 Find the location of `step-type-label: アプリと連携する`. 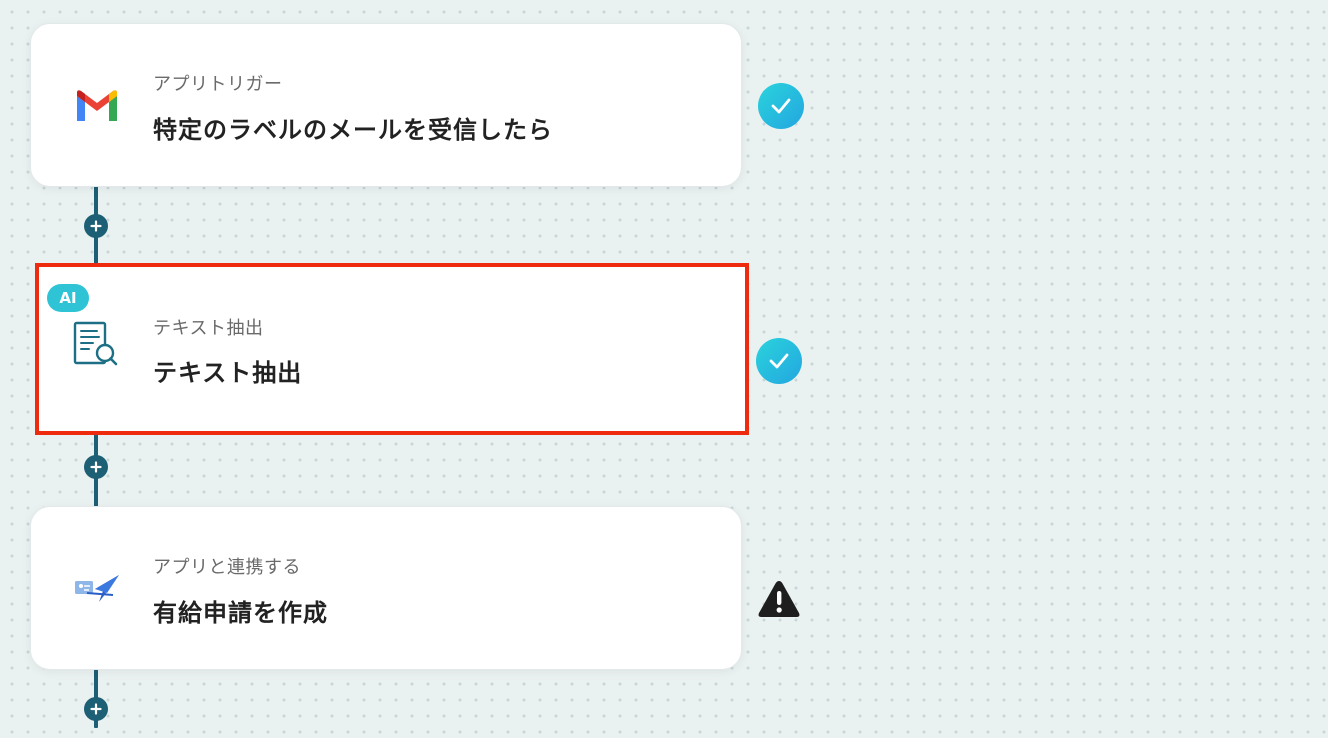

step-type-label: アプリと連携する is located at coordinates (227, 567).